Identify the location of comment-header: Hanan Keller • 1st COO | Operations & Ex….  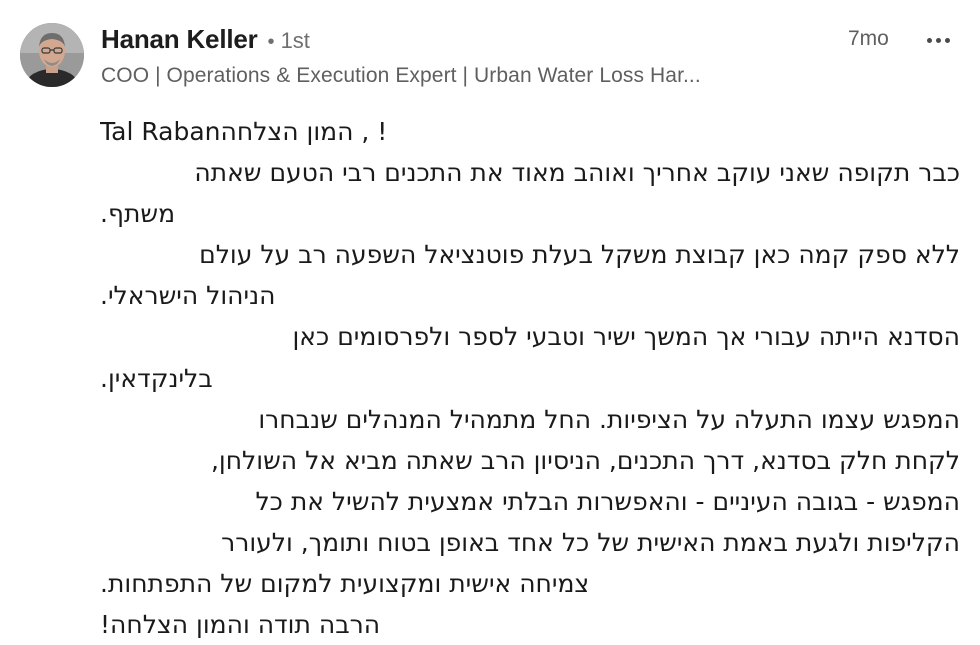
(461, 56).